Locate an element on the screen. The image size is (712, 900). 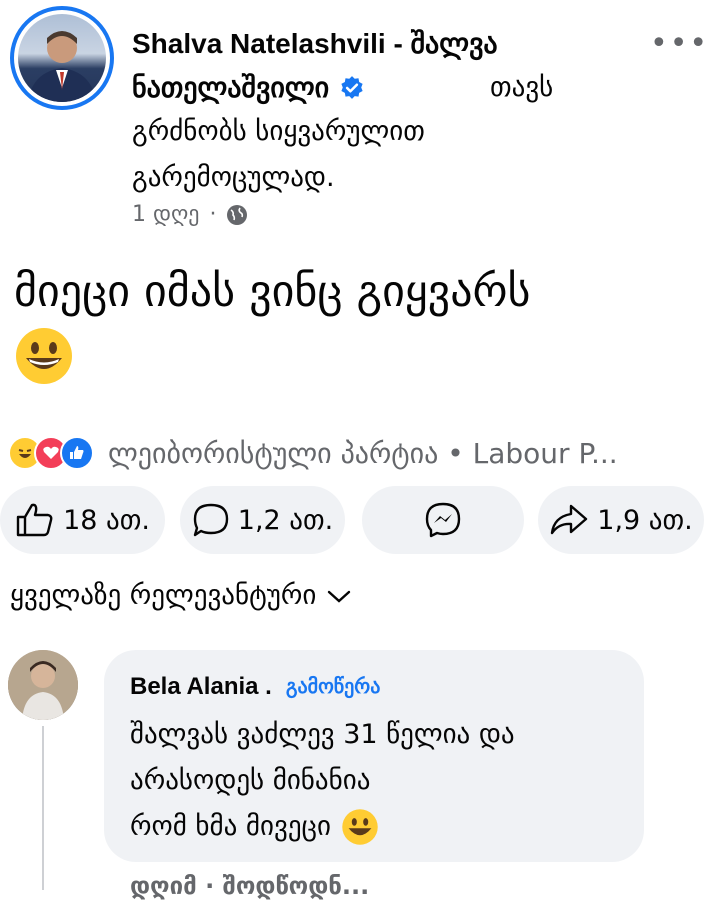
globe-icon is located at coordinates (237, 214).